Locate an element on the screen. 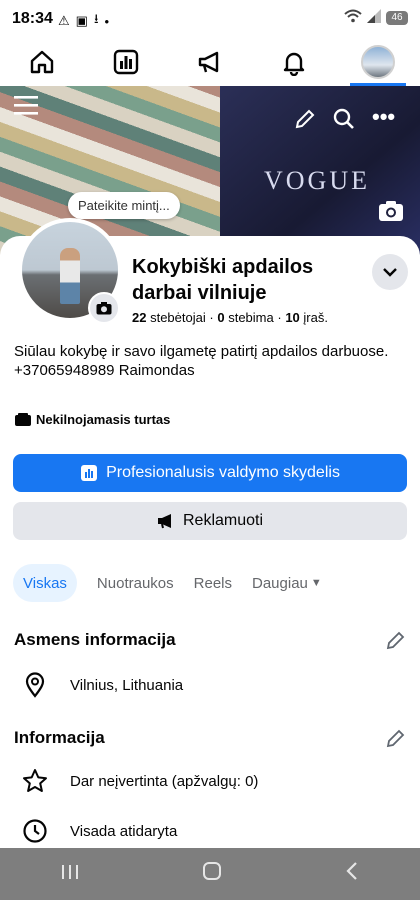 The image size is (420, 900). nav-profile is located at coordinates (378, 62).